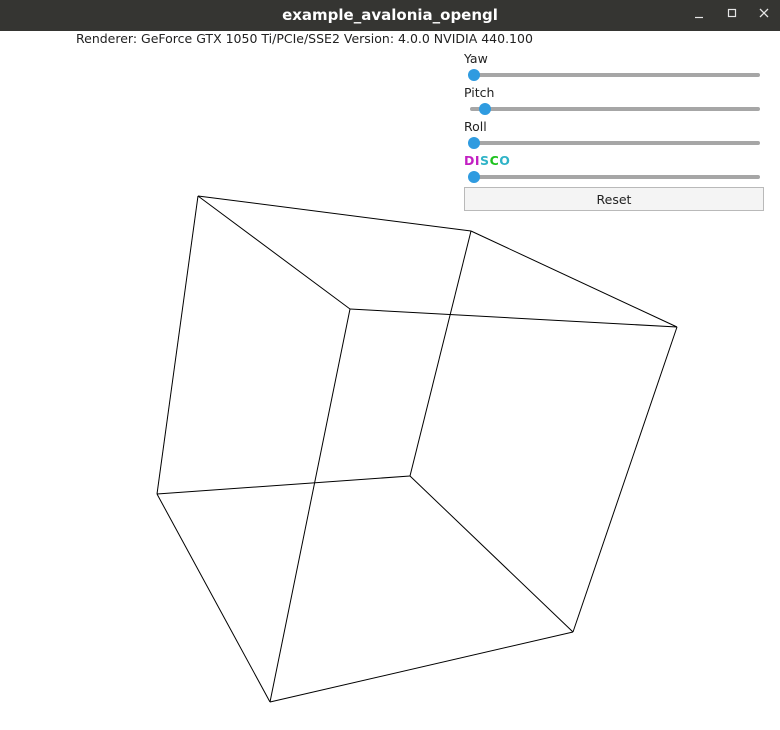 This screenshot has height=730, width=780. I want to click on roll-slider, so click(612, 143).